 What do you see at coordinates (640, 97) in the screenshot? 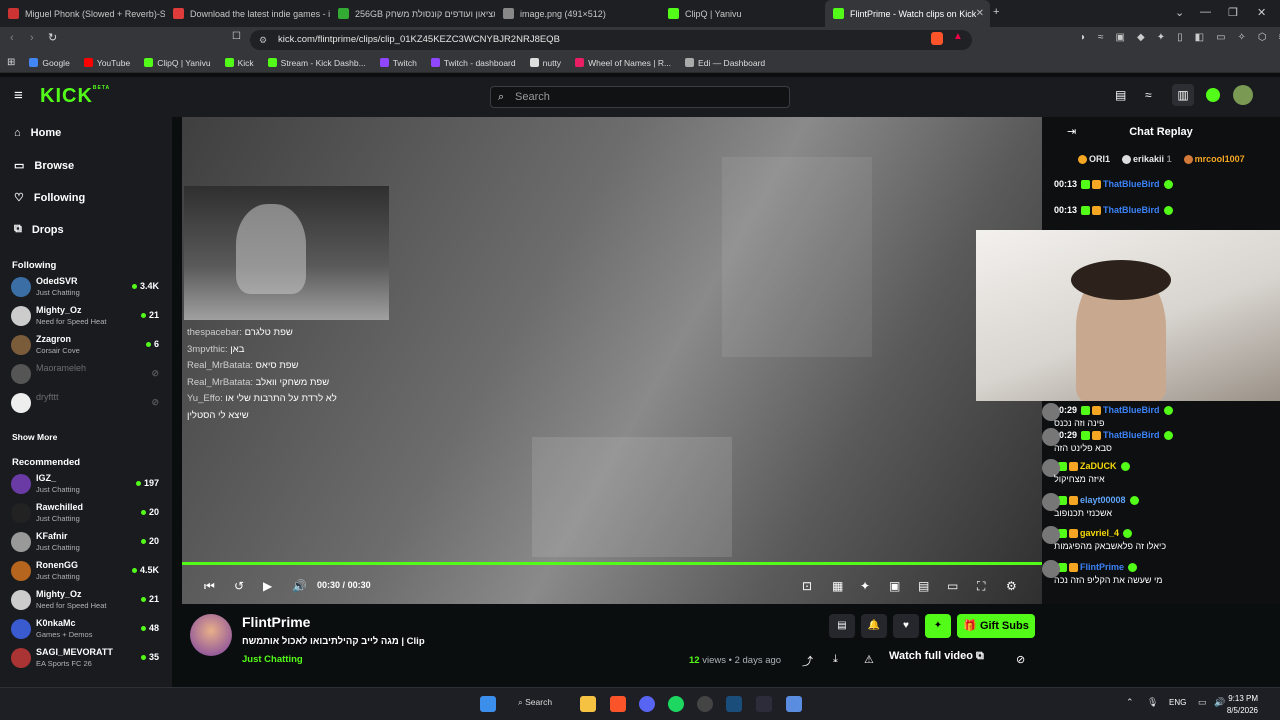
I see `search-input: ⌕ Search` at bounding box center [640, 97].